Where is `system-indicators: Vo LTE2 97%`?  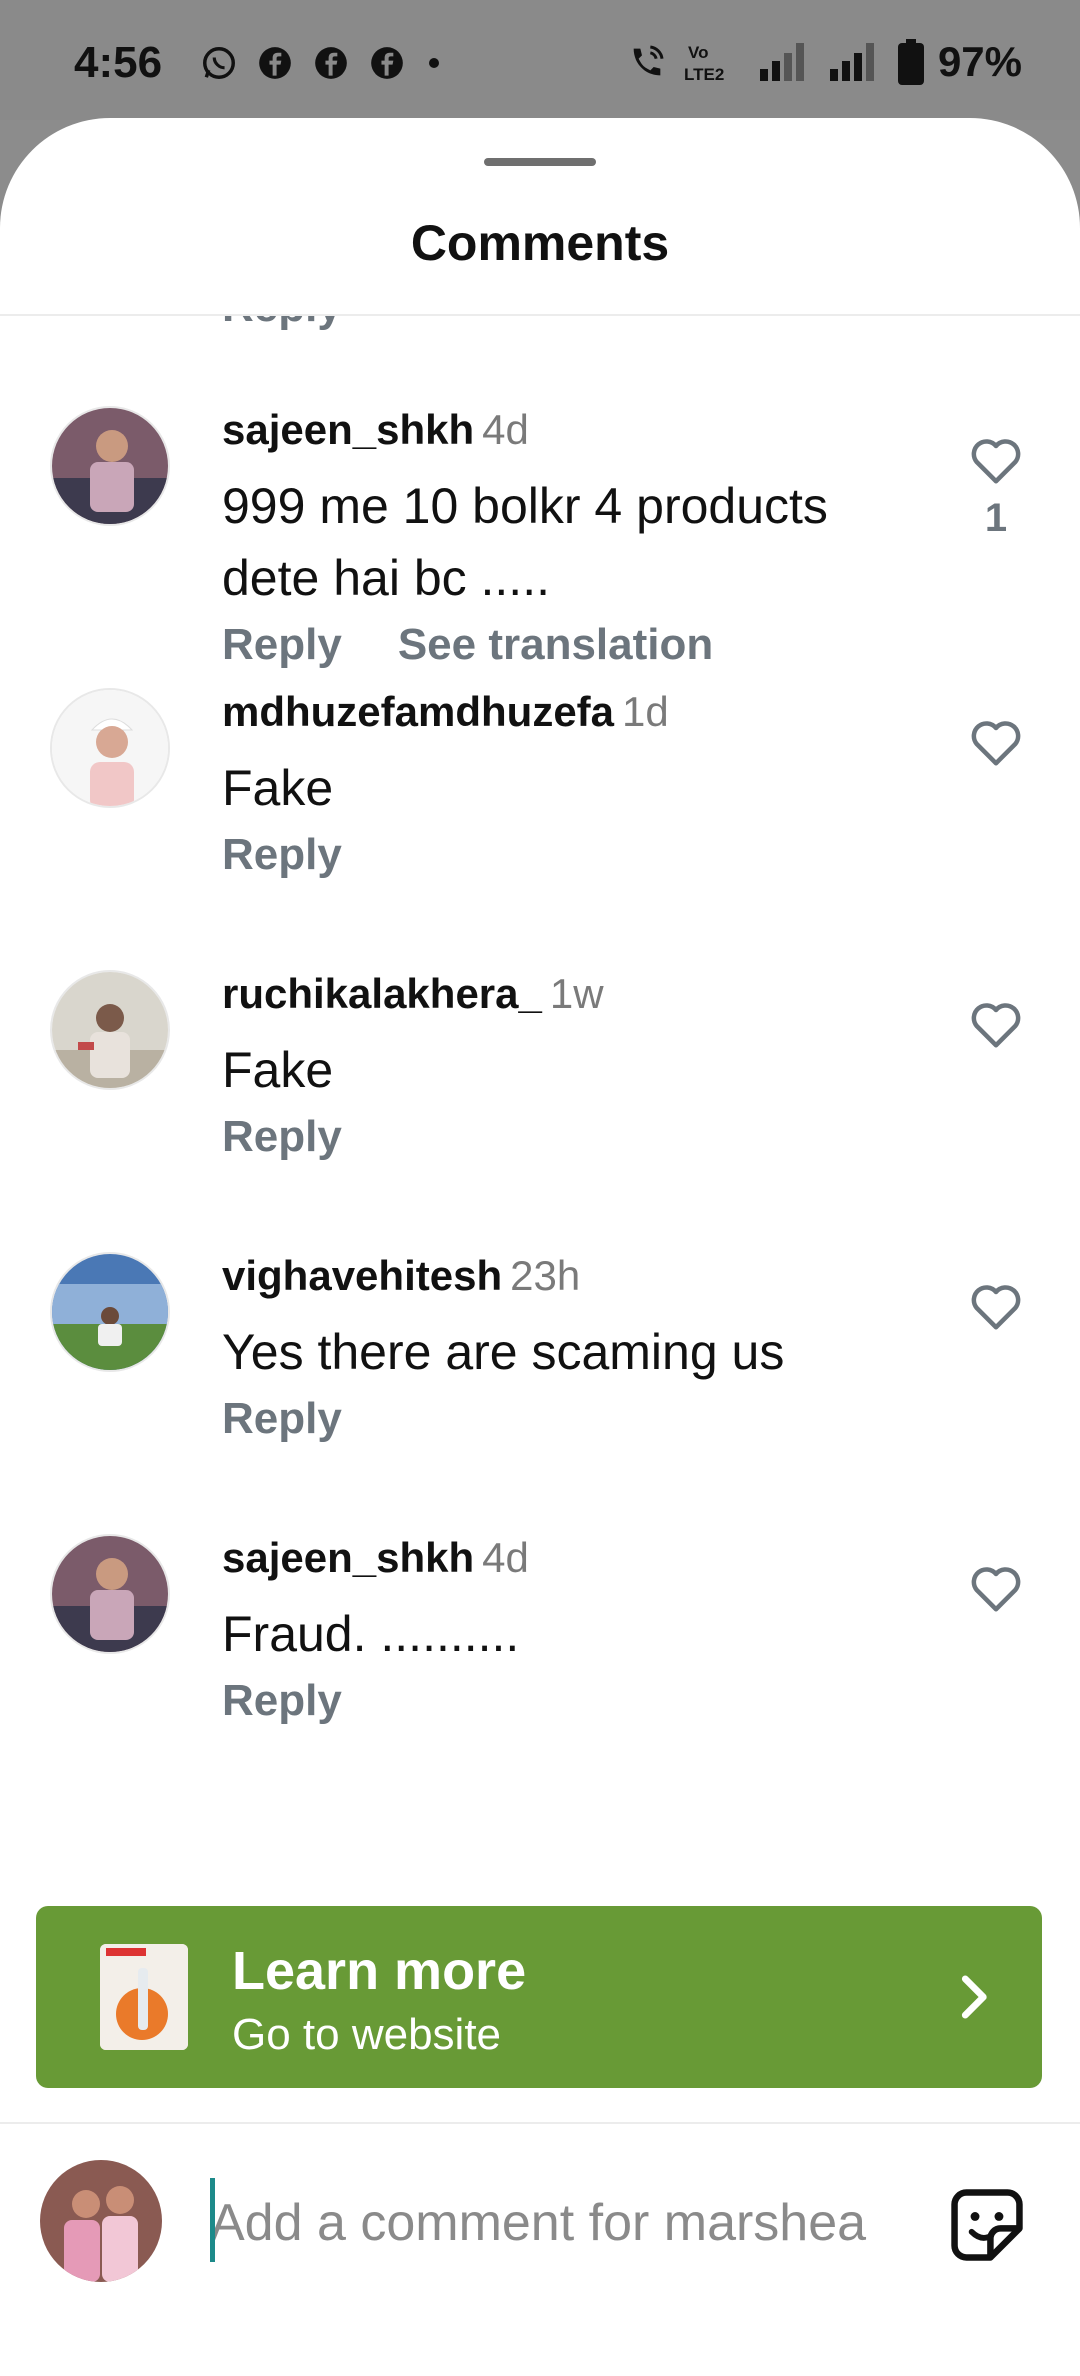 system-indicators: Vo LTE2 97% is located at coordinates (823, 62).